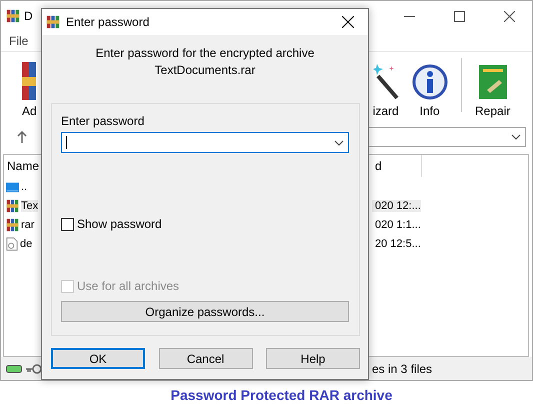 This screenshot has width=533, height=415. Describe the element at coordinates (18, 41) in the screenshot. I see `menu-item: File` at that location.